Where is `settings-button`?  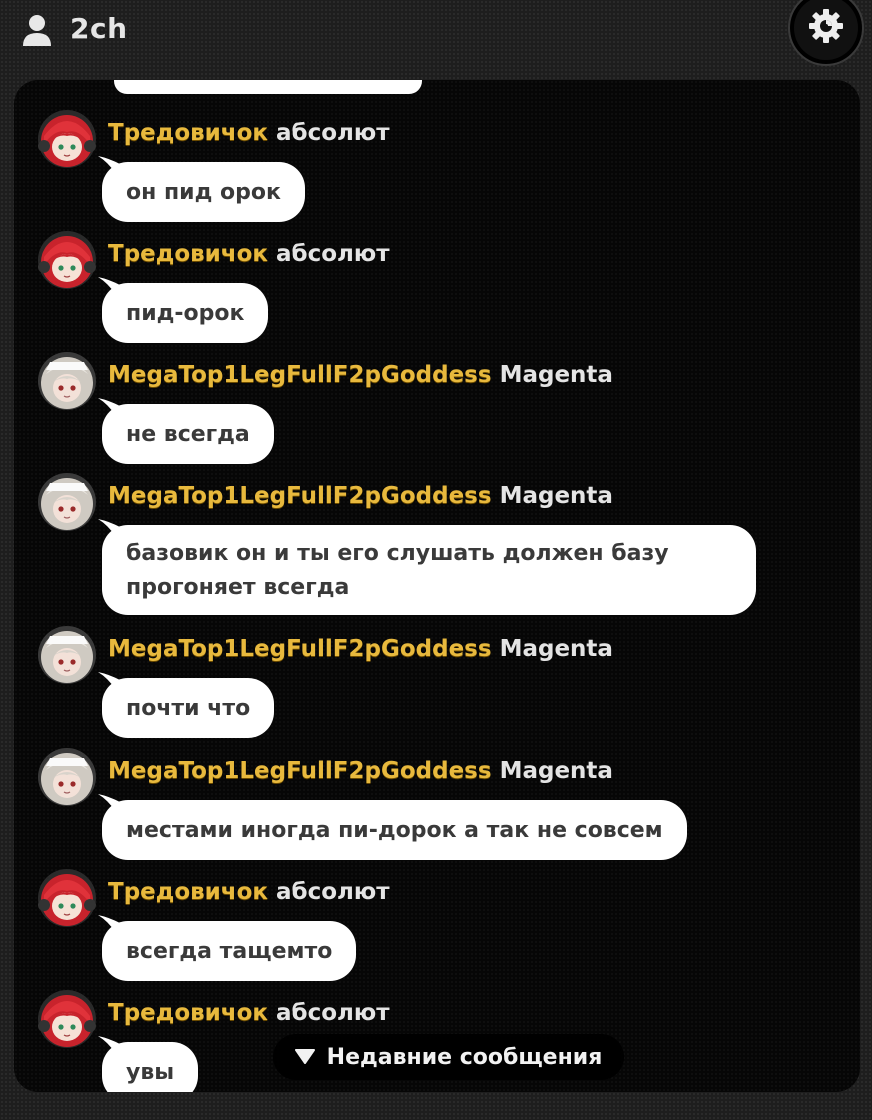
settings-button is located at coordinates (826, 33).